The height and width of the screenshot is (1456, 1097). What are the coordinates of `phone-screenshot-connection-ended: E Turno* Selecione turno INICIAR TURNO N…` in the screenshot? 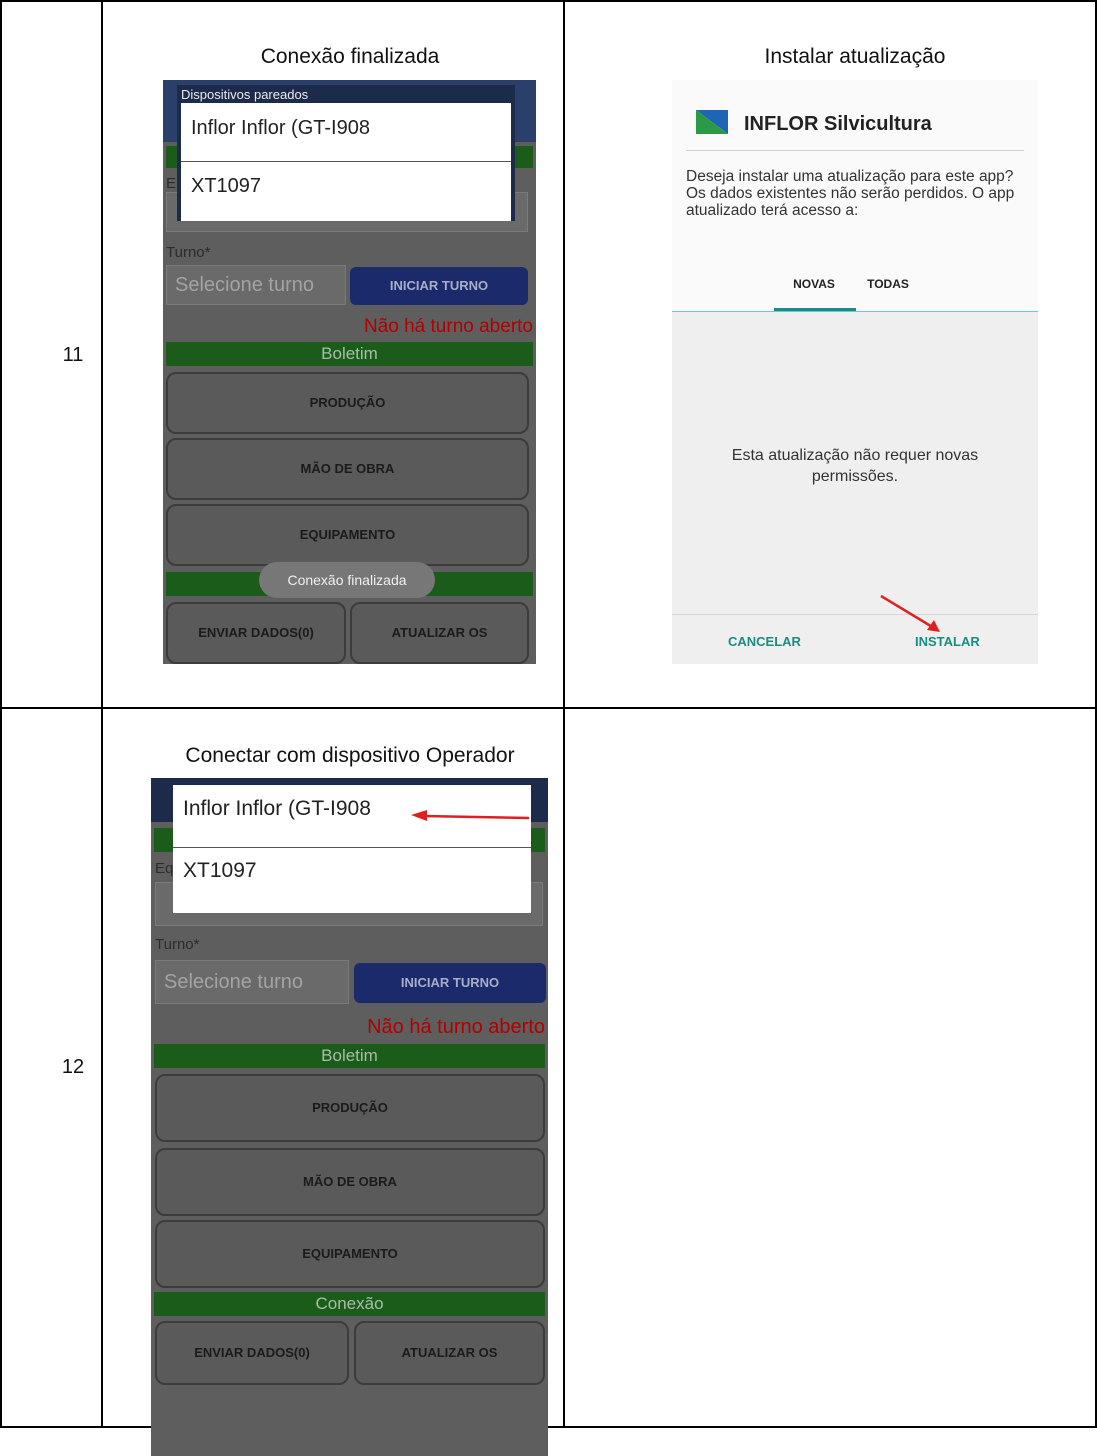 It's located at (349, 372).